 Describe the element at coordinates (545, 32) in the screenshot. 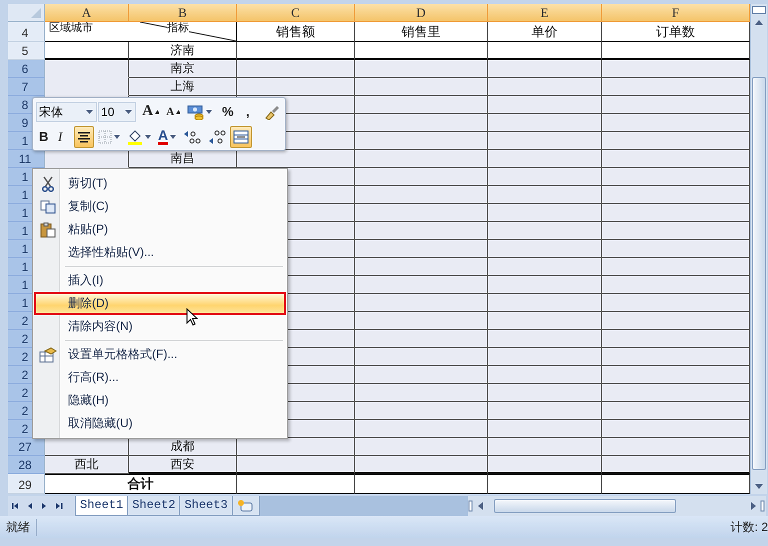

I see `header-cell: 单价` at that location.